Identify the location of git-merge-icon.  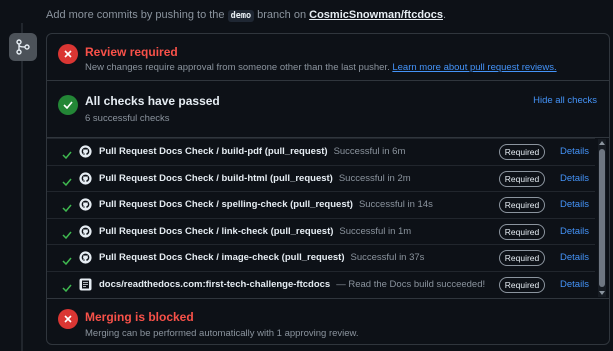
(23, 47).